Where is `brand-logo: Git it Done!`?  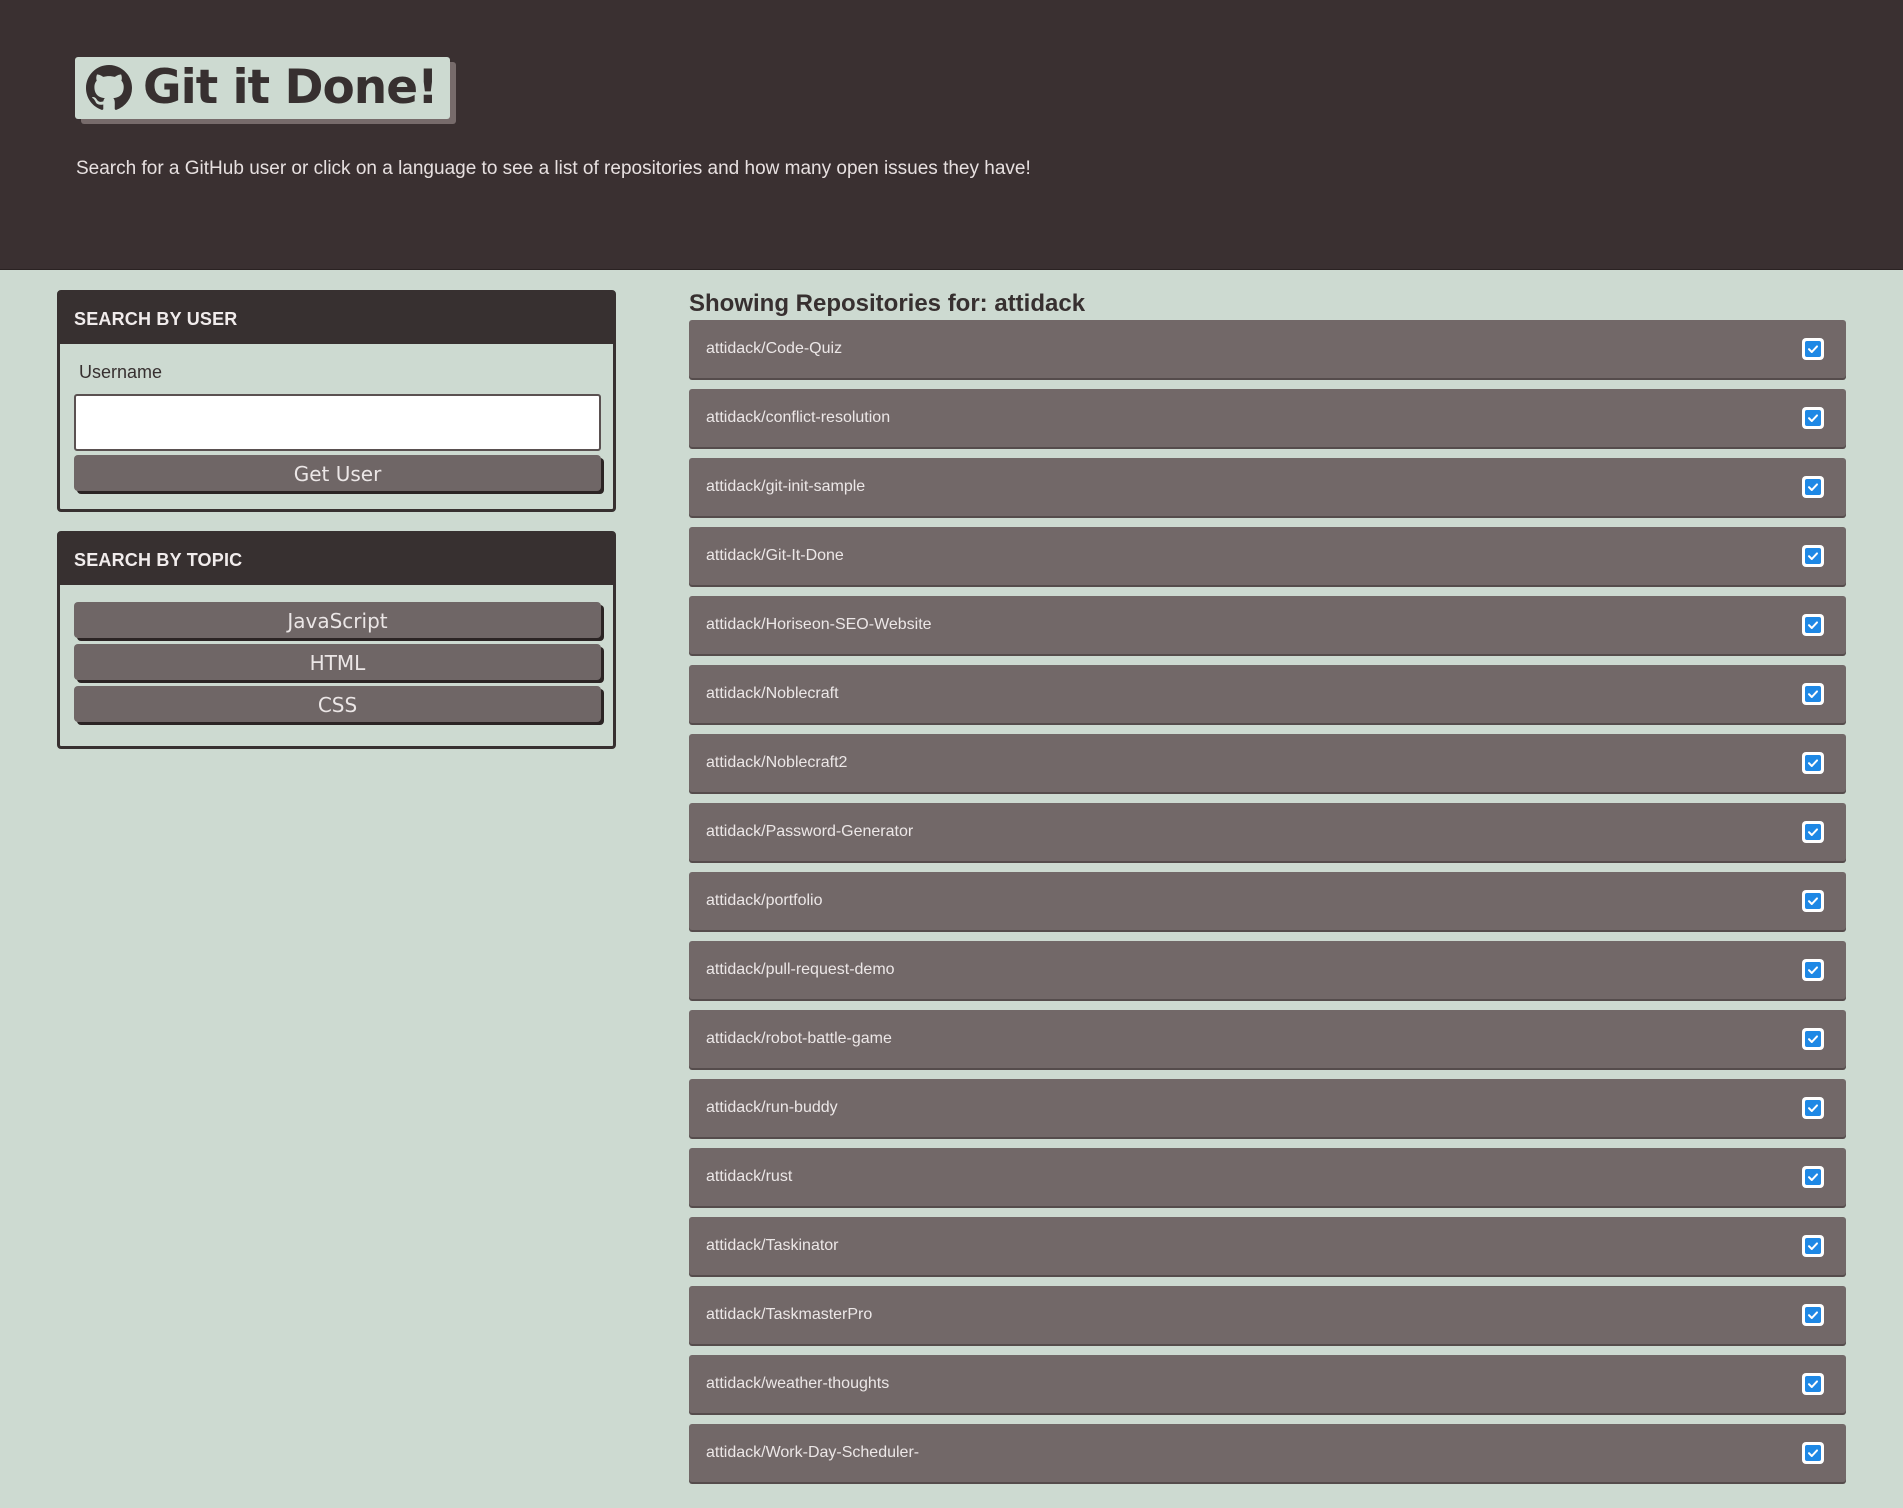
brand-logo: Git it Done! is located at coordinates (262, 88).